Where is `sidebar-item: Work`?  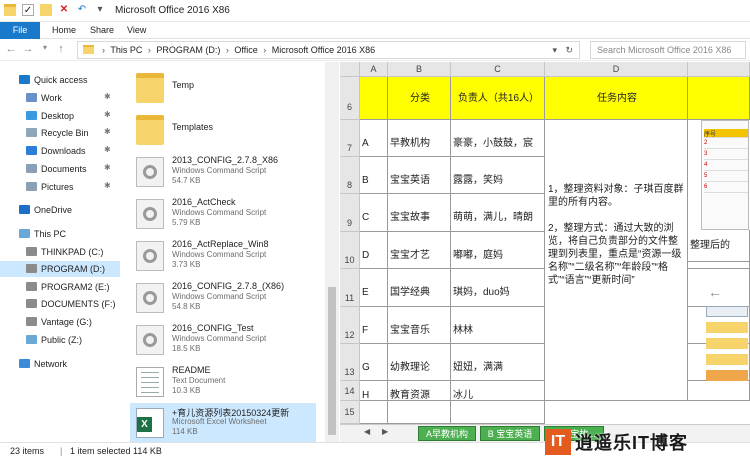 sidebar-item: Work is located at coordinates (44, 98).